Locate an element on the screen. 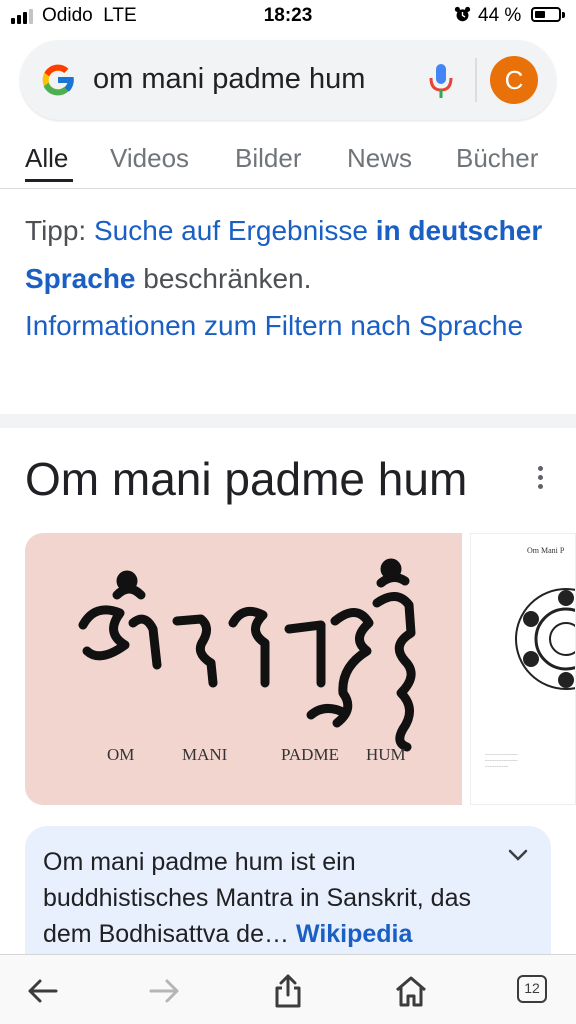 This screenshot has height=1024, width=576. tab-alle: Alle is located at coordinates (46, 158).